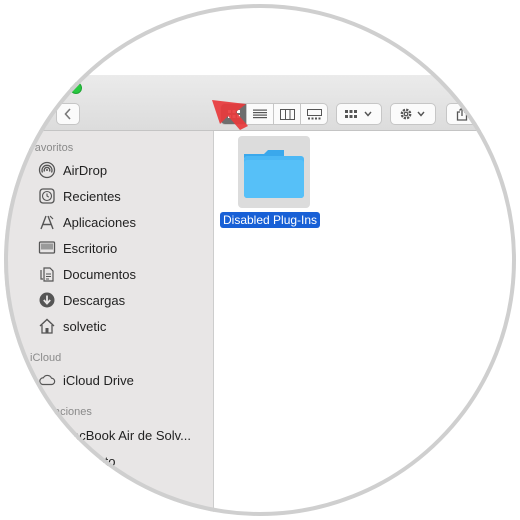 Image resolution: width=520 pixels, height=520 pixels. I want to click on sidebar-item-label: Recientes, so click(92, 196).